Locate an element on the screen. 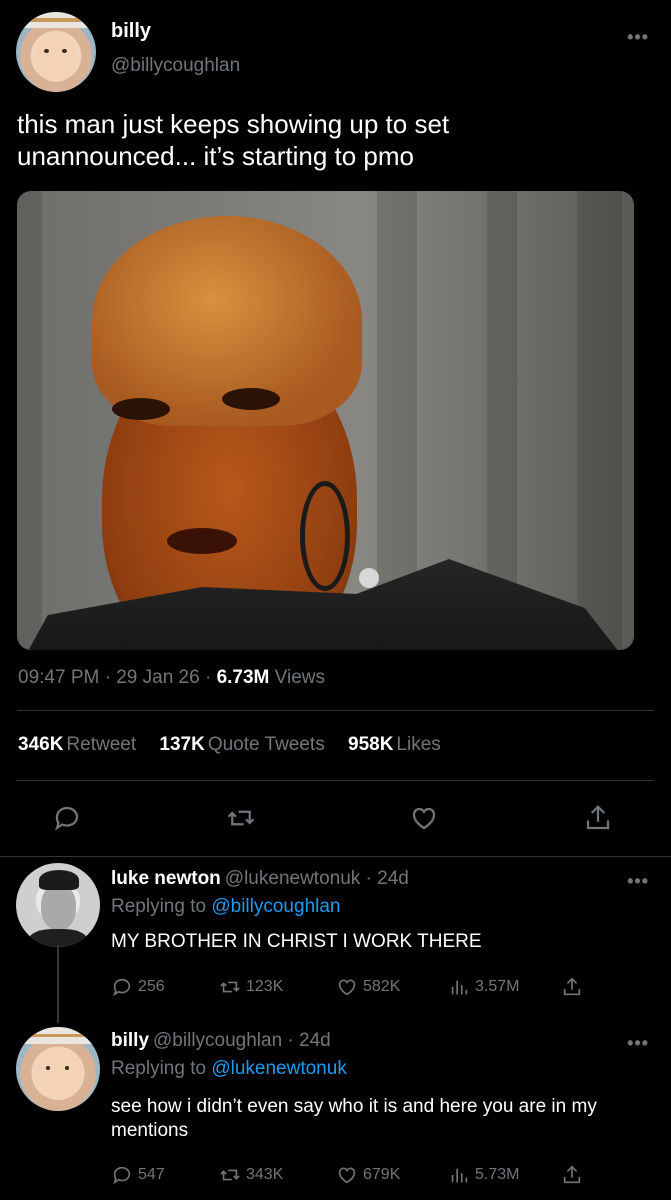 This screenshot has height=1200, width=671. reply-actions: 547 343K 679K 5.73M is located at coordinates (351, 1177).